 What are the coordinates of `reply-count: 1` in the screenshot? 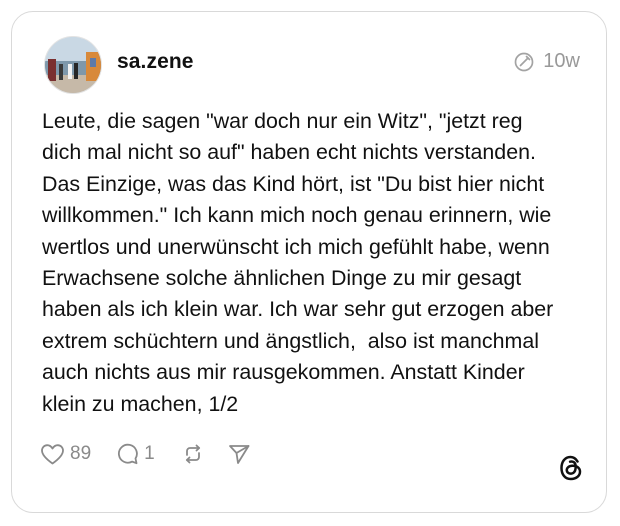 It's located at (149, 453).